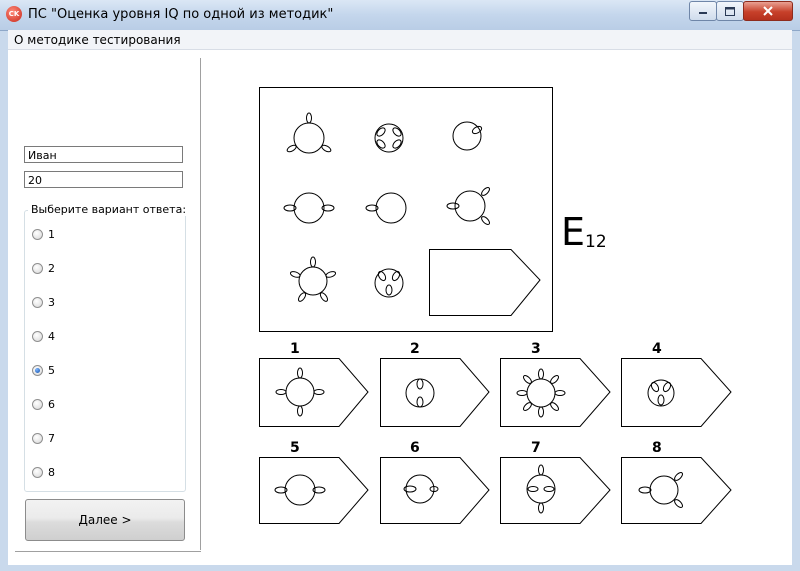  What do you see at coordinates (536, 448) in the screenshot?
I see `answer-number-7: 7` at bounding box center [536, 448].